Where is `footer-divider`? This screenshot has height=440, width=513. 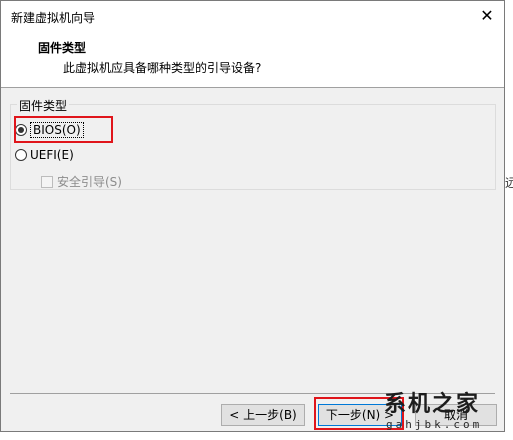
footer-divider is located at coordinates (252, 393).